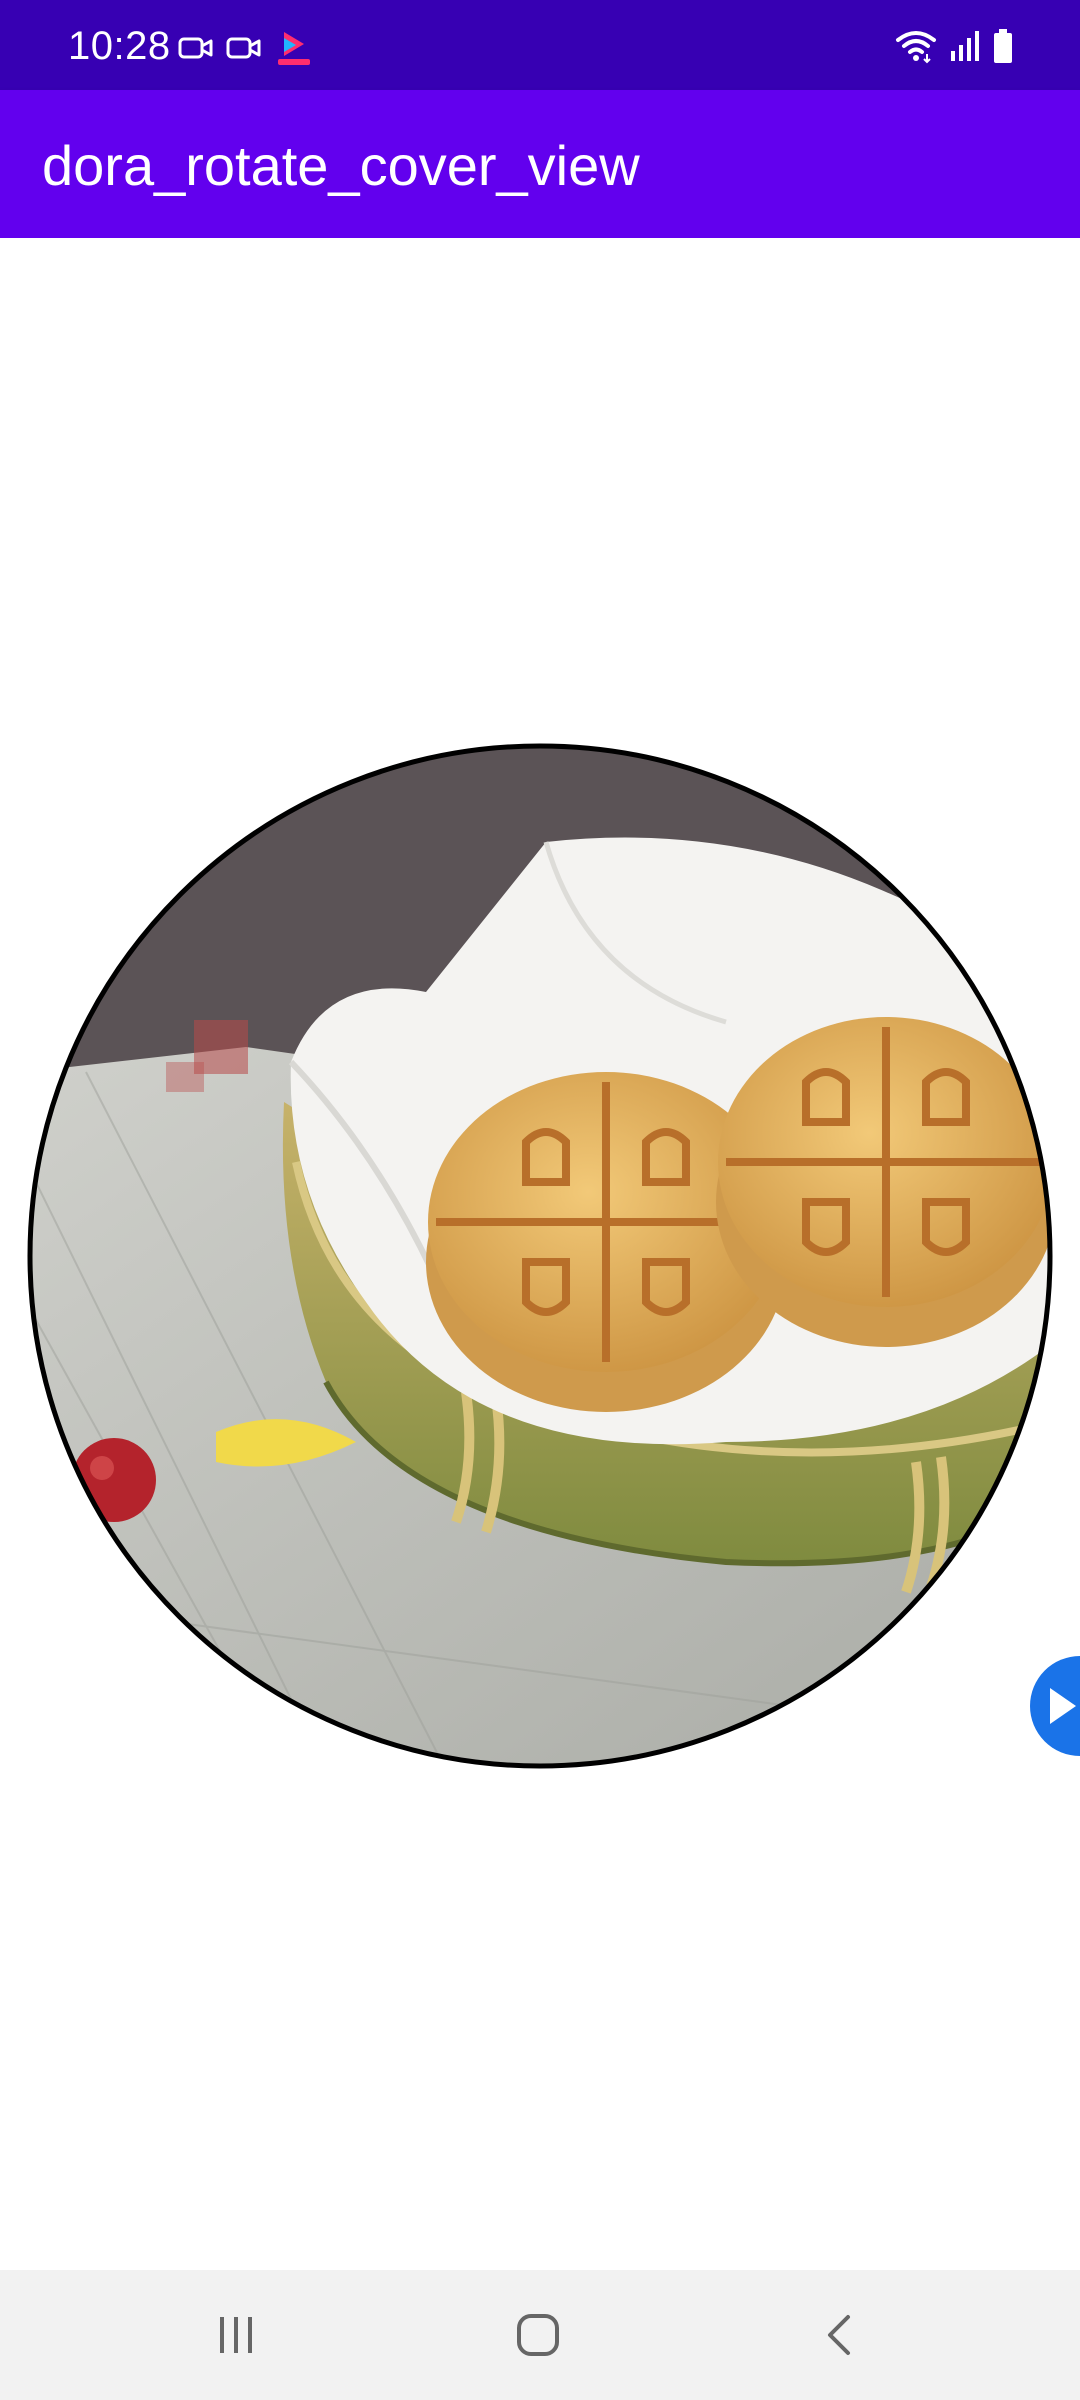 This screenshot has width=1080, height=2400. I want to click on status-system-icons, so click(954, 46).